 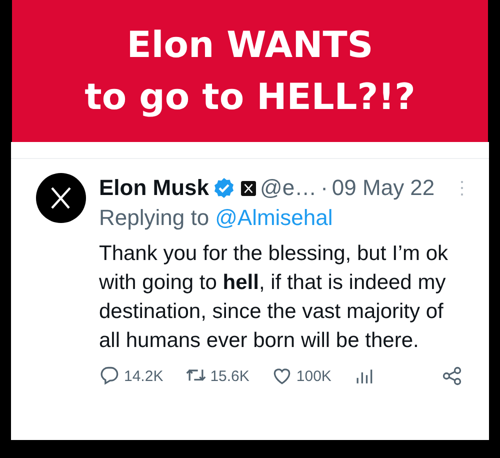 What do you see at coordinates (154, 218) in the screenshot?
I see `replying-label: Replying to` at bounding box center [154, 218].